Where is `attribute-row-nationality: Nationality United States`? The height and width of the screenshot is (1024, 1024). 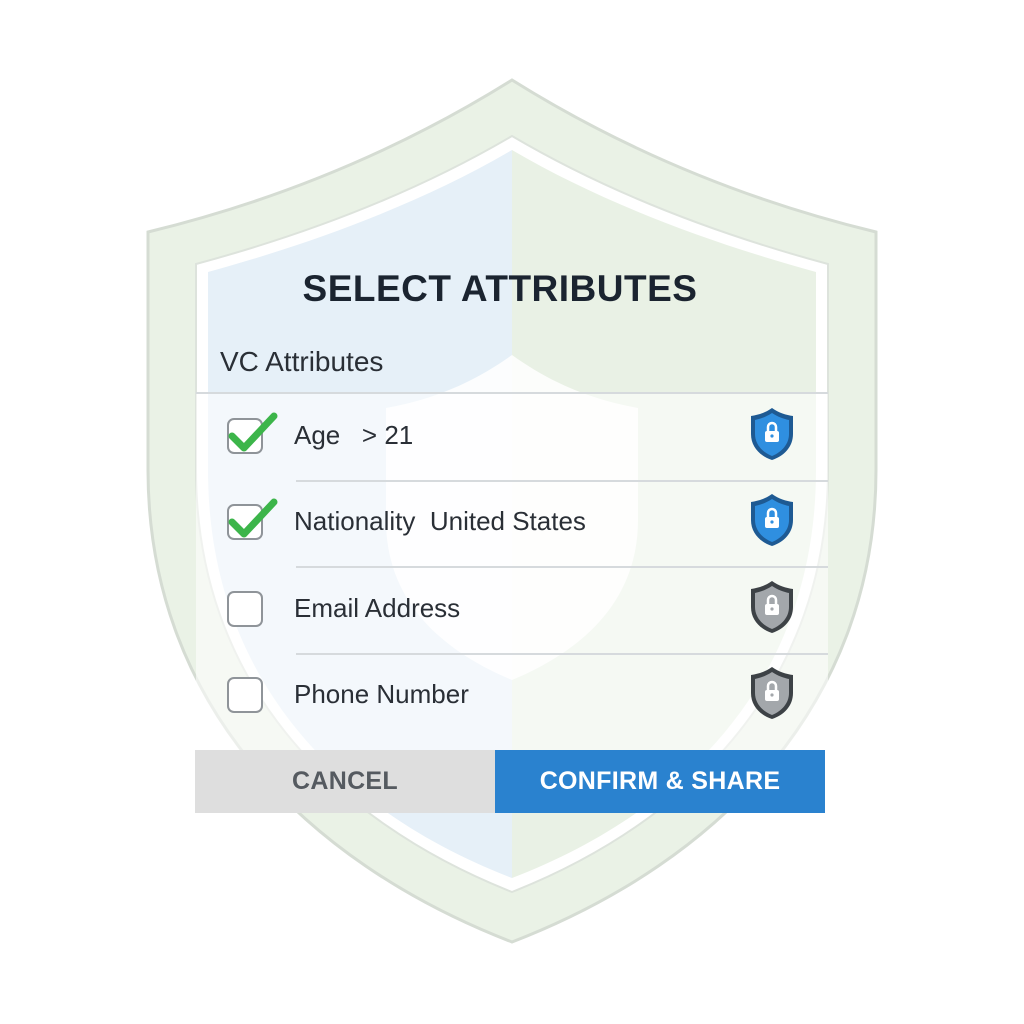
attribute-row-nationality: Nationality United States is located at coordinates (512, 529).